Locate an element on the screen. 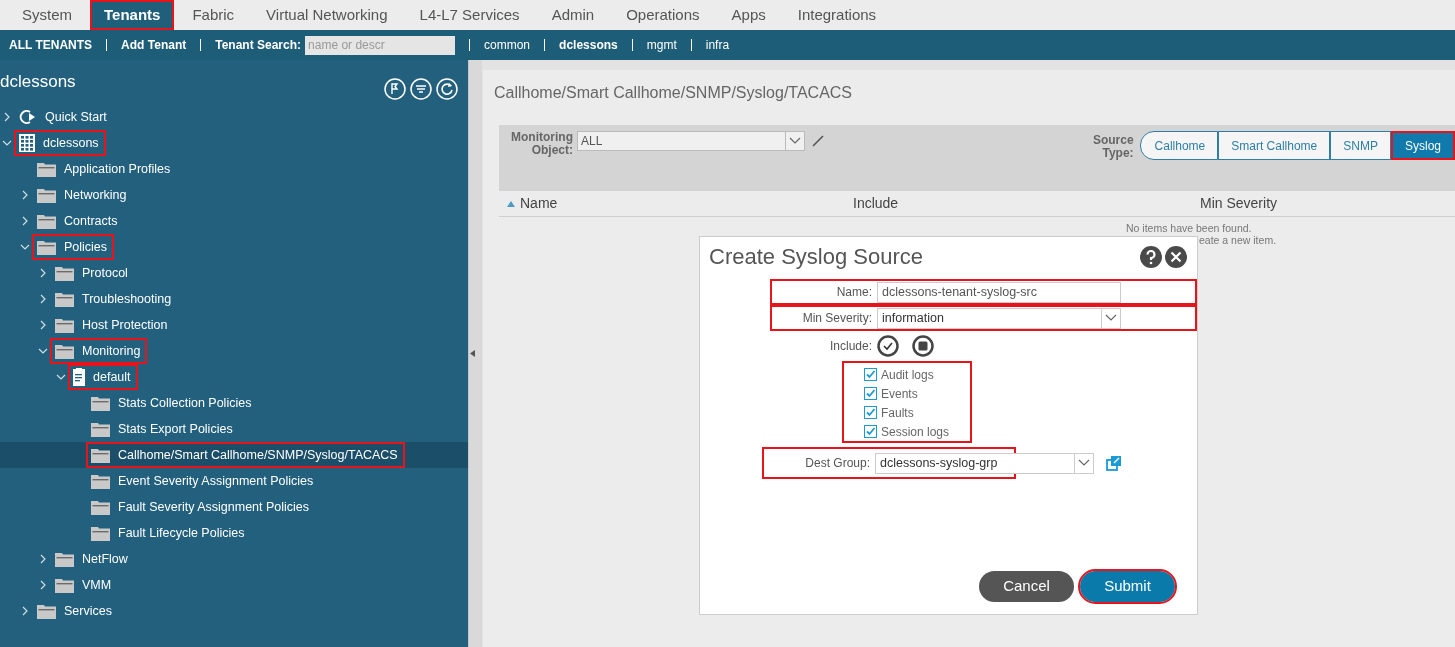  tree-item-label: Networking is located at coordinates (95, 195).